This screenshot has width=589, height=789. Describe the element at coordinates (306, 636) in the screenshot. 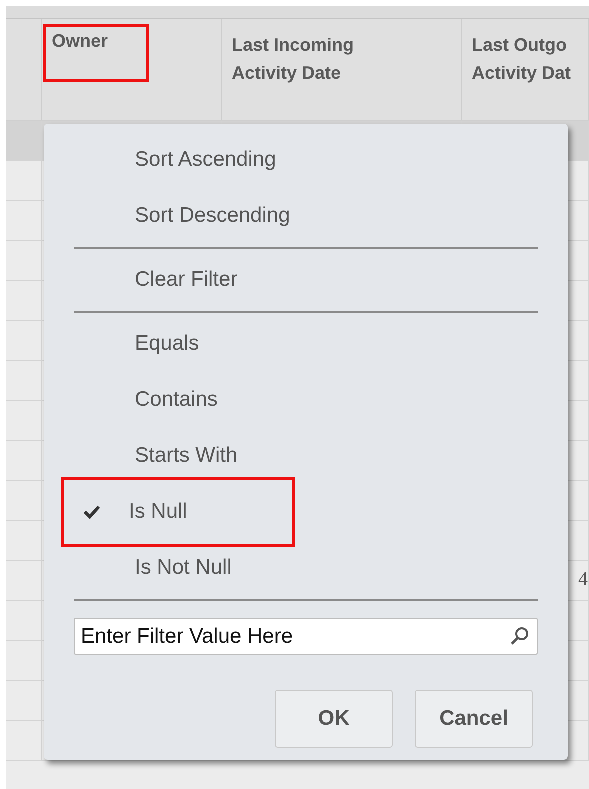

I see `filter-input-field: Enter Filter Value Here` at that location.